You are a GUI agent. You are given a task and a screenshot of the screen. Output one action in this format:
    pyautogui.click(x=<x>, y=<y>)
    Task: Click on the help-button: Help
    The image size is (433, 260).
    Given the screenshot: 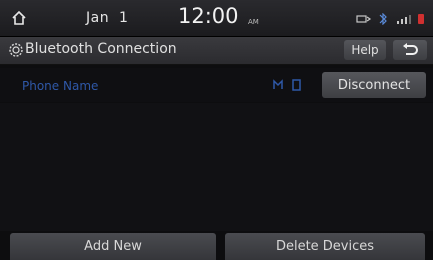 What is the action you would take?
    pyautogui.click(x=365, y=50)
    